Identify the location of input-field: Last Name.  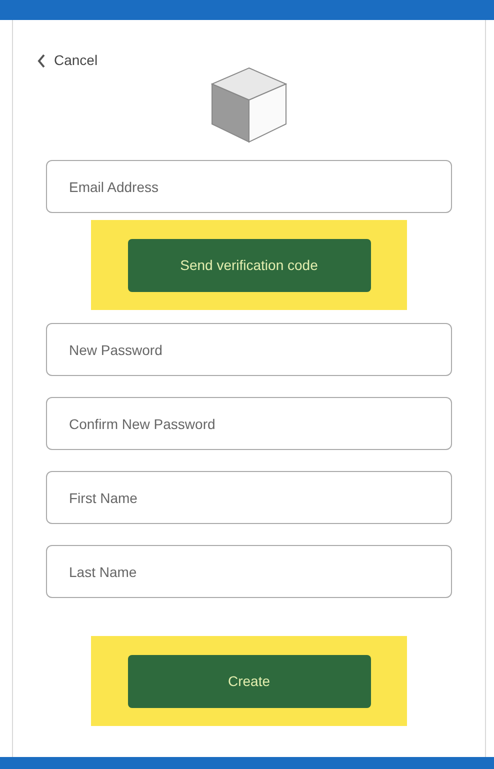
(249, 571).